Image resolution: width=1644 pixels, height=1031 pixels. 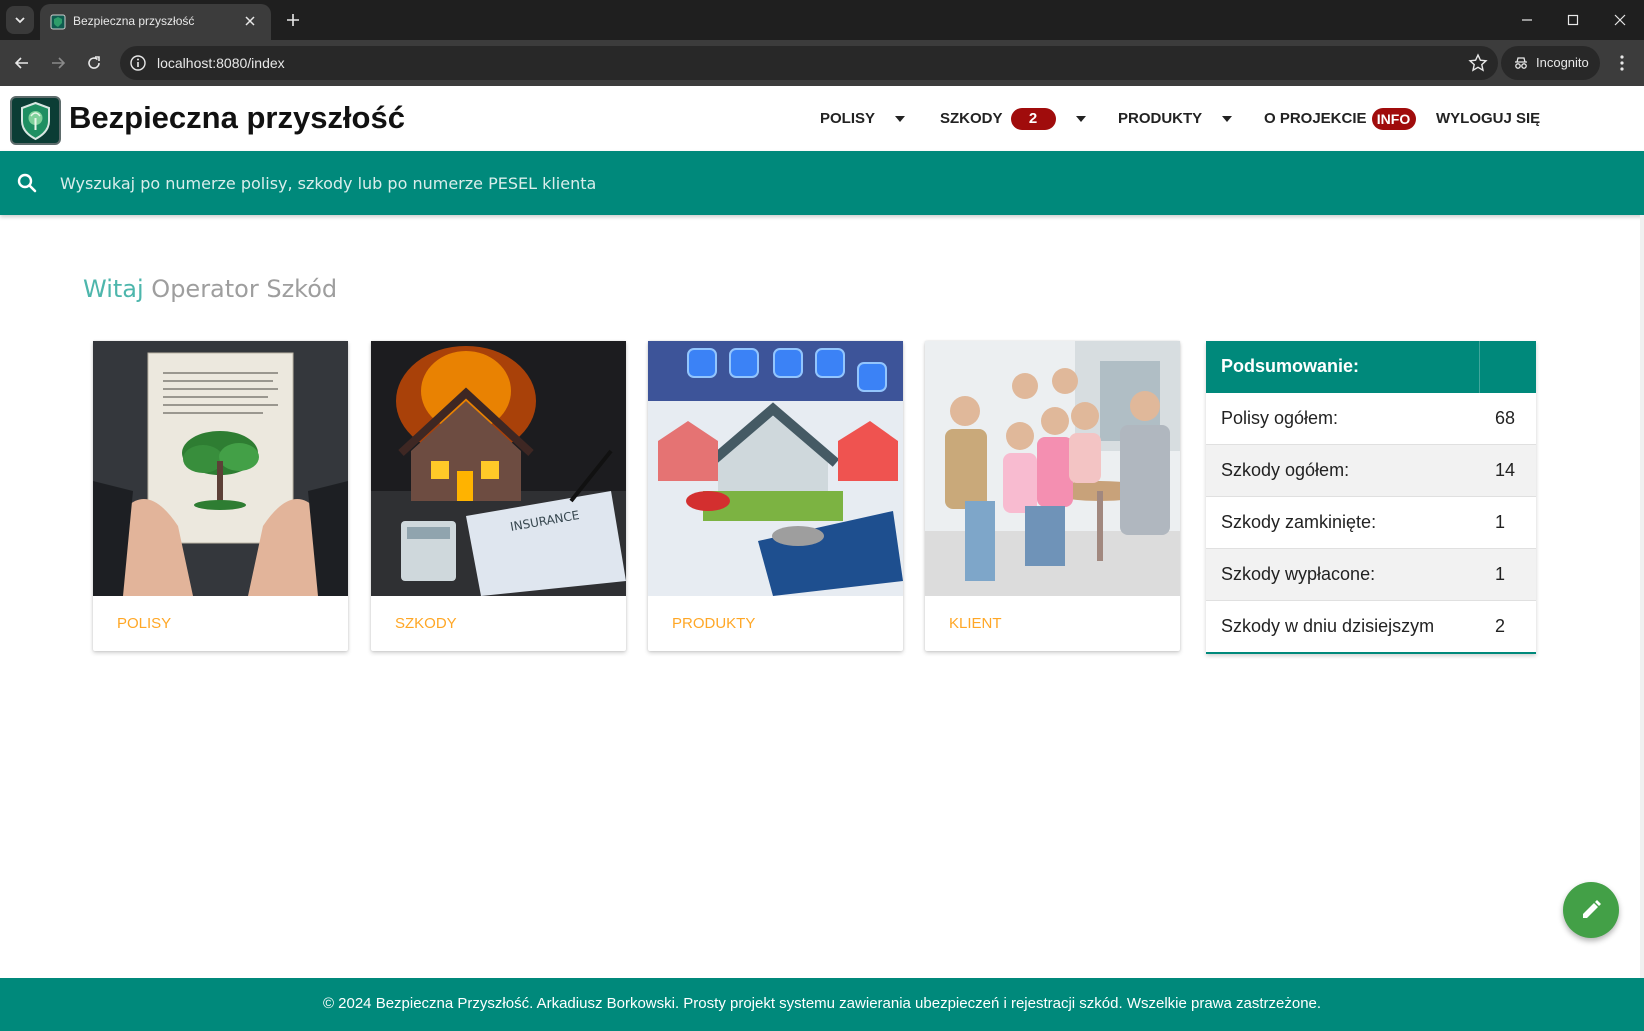 I want to click on card-polisy: POLISY, so click(x=220, y=496).